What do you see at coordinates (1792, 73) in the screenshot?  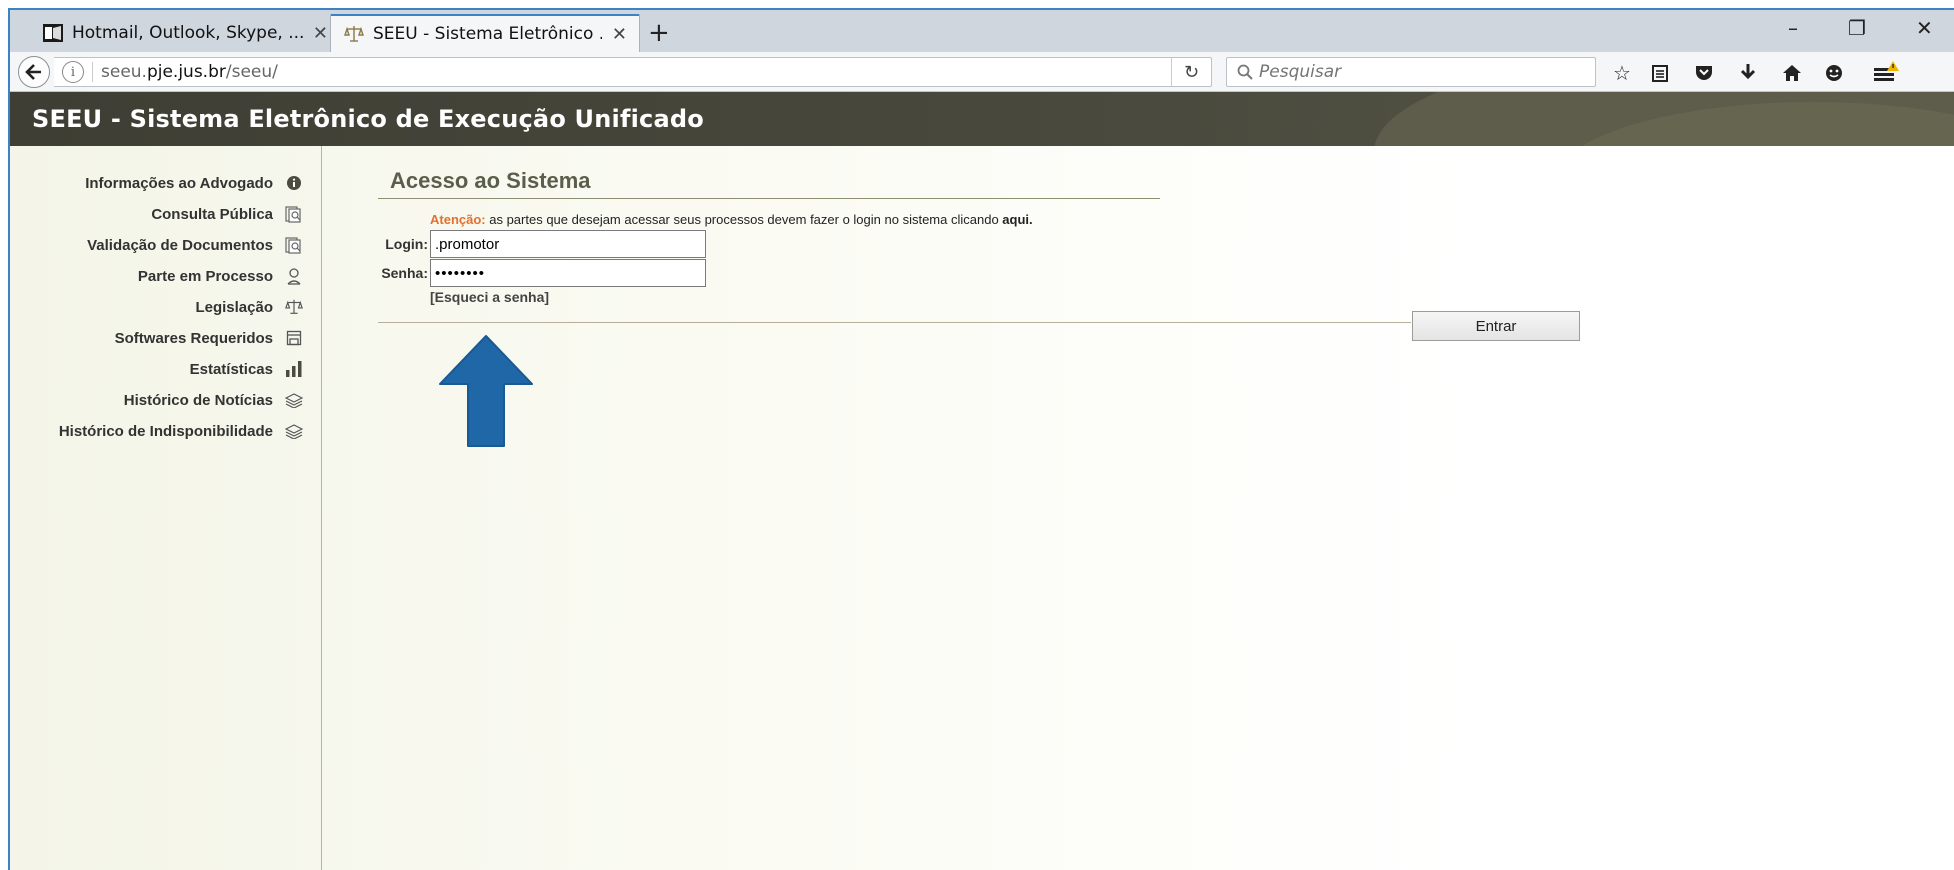 I see `home-icon` at bounding box center [1792, 73].